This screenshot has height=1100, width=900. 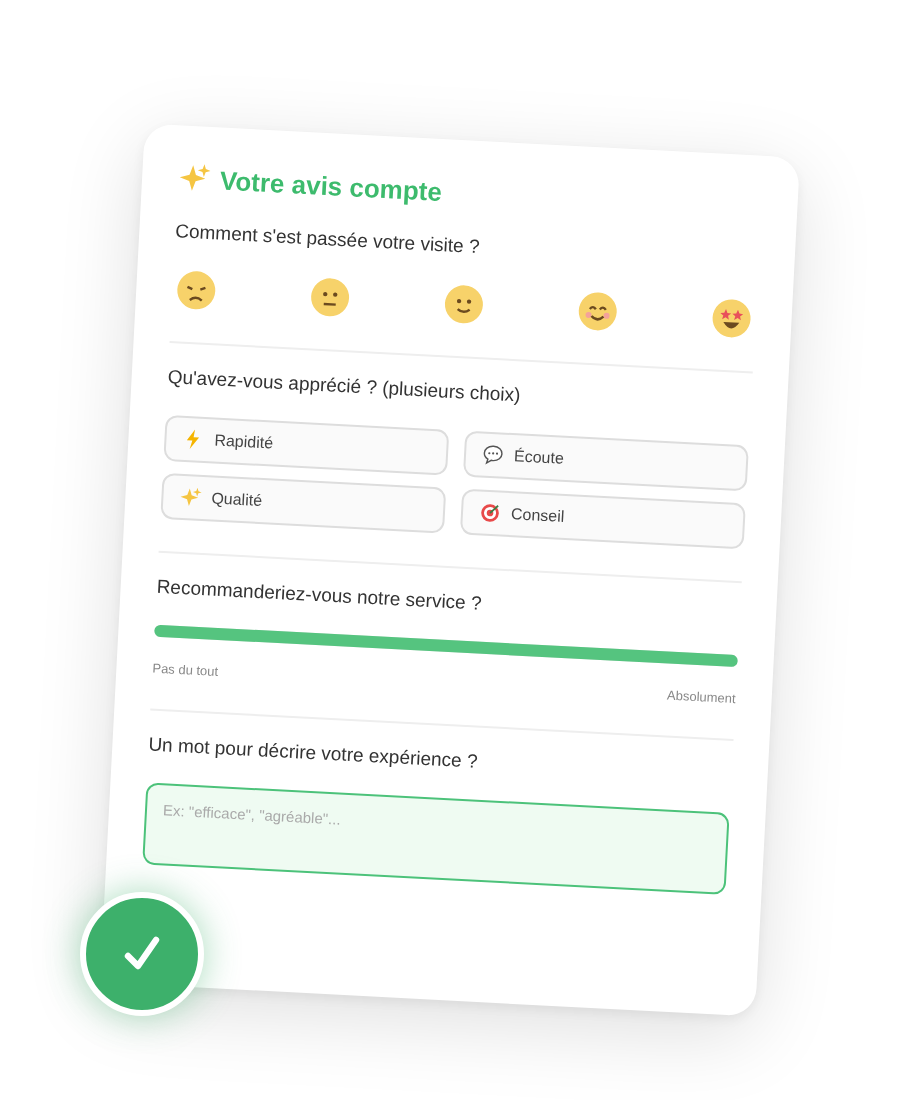 What do you see at coordinates (344, 387) in the screenshot?
I see `question-text: Qu'avez-vous apprécié ? (plusieurs choix)` at bounding box center [344, 387].